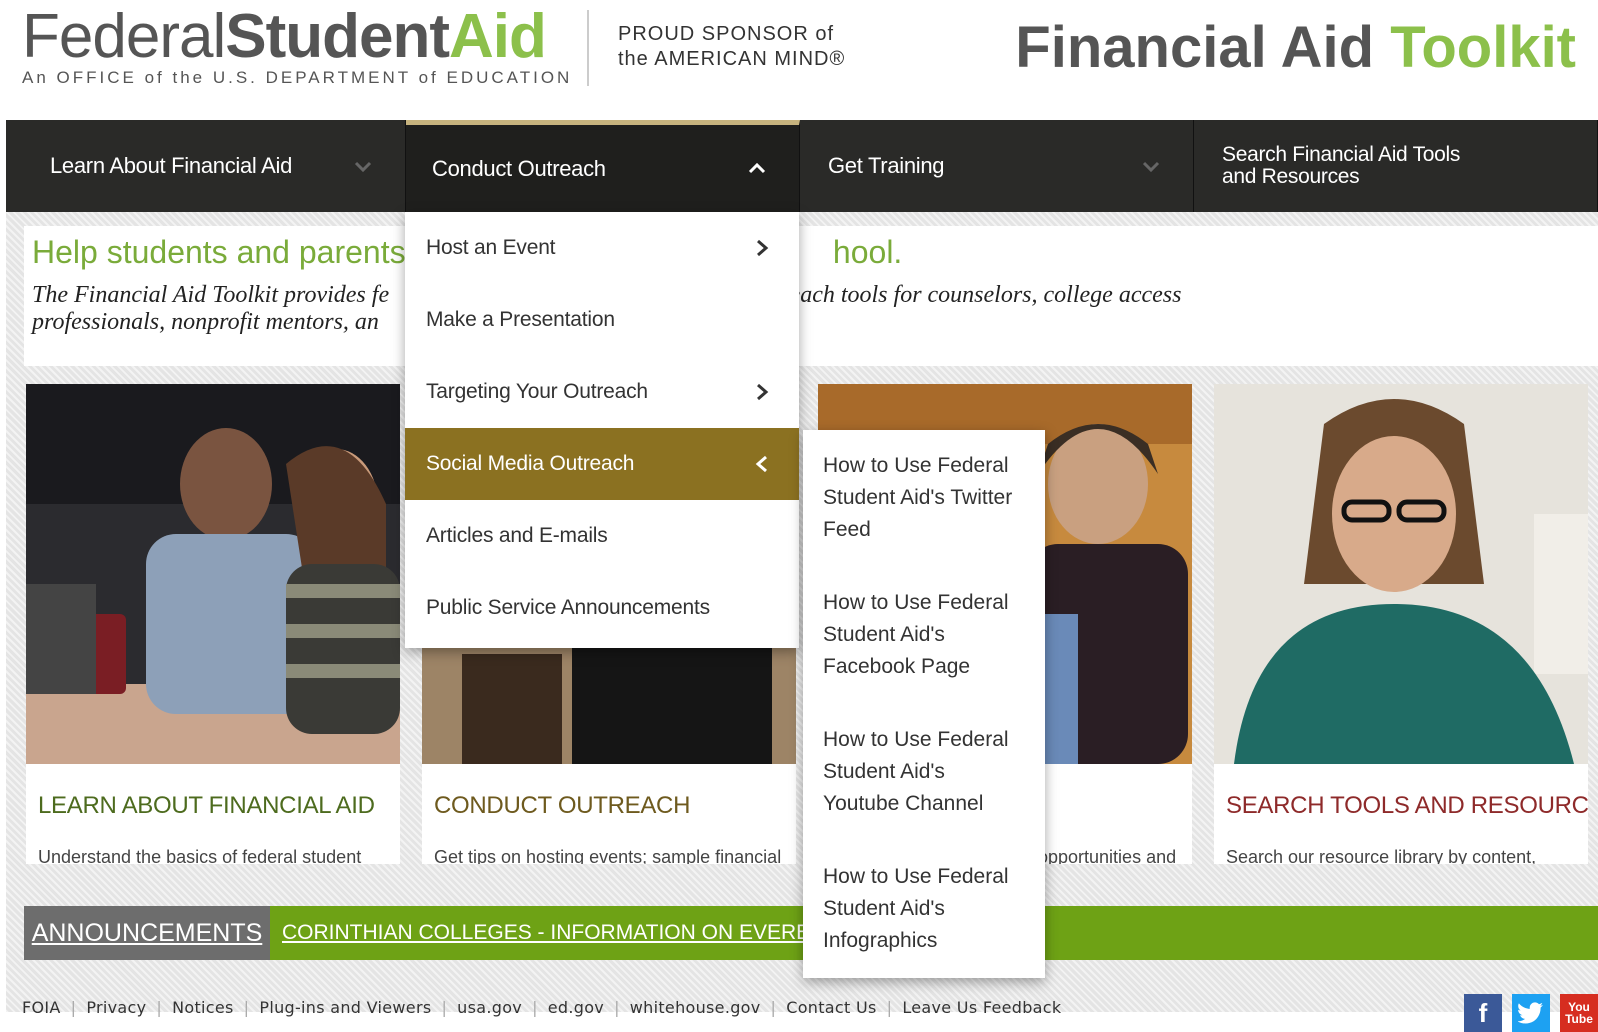  Describe the element at coordinates (867, 252) in the screenshot. I see `intro-heading-end: hool.` at that location.